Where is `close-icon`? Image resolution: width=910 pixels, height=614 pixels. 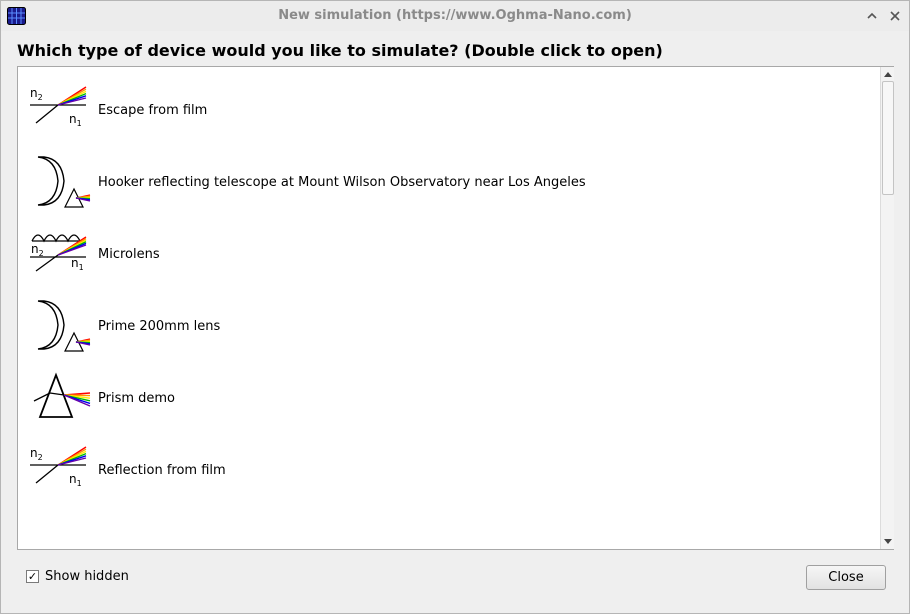 close-icon is located at coordinates (895, 16).